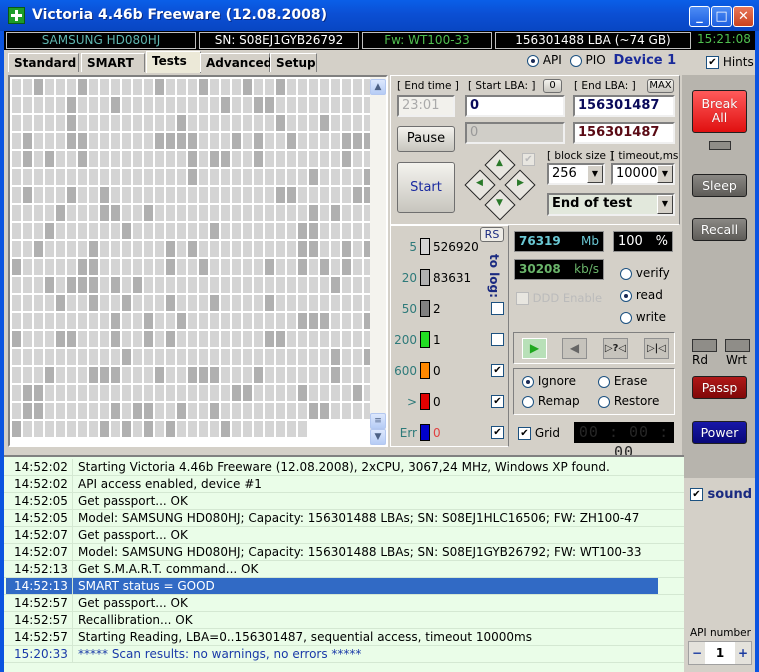 The width and height of the screenshot is (759, 672). Describe the element at coordinates (645, 295) in the screenshot. I see `mode-read: read` at that location.